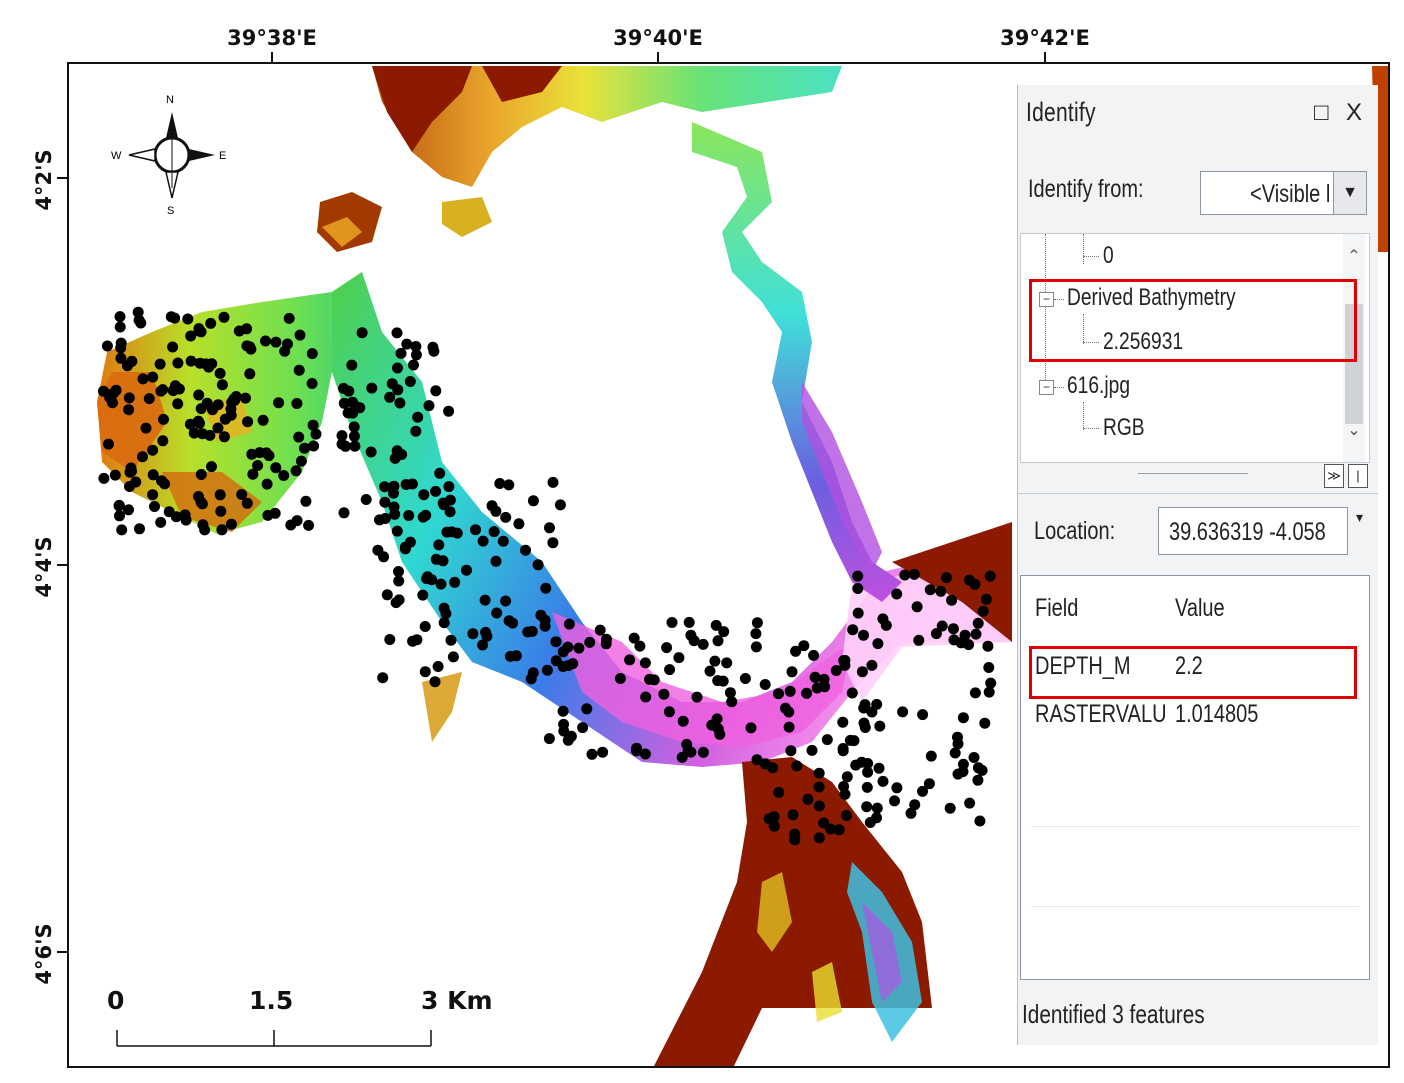 The image size is (1404, 1083). What do you see at coordinates (1216, 714) in the screenshot?
I see `value-cell: 1.014805` at bounding box center [1216, 714].